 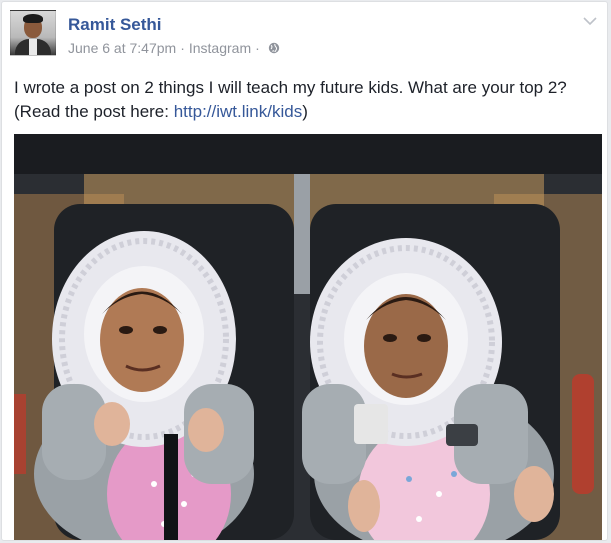 What do you see at coordinates (220, 48) in the screenshot?
I see `post-source: Instagram` at bounding box center [220, 48].